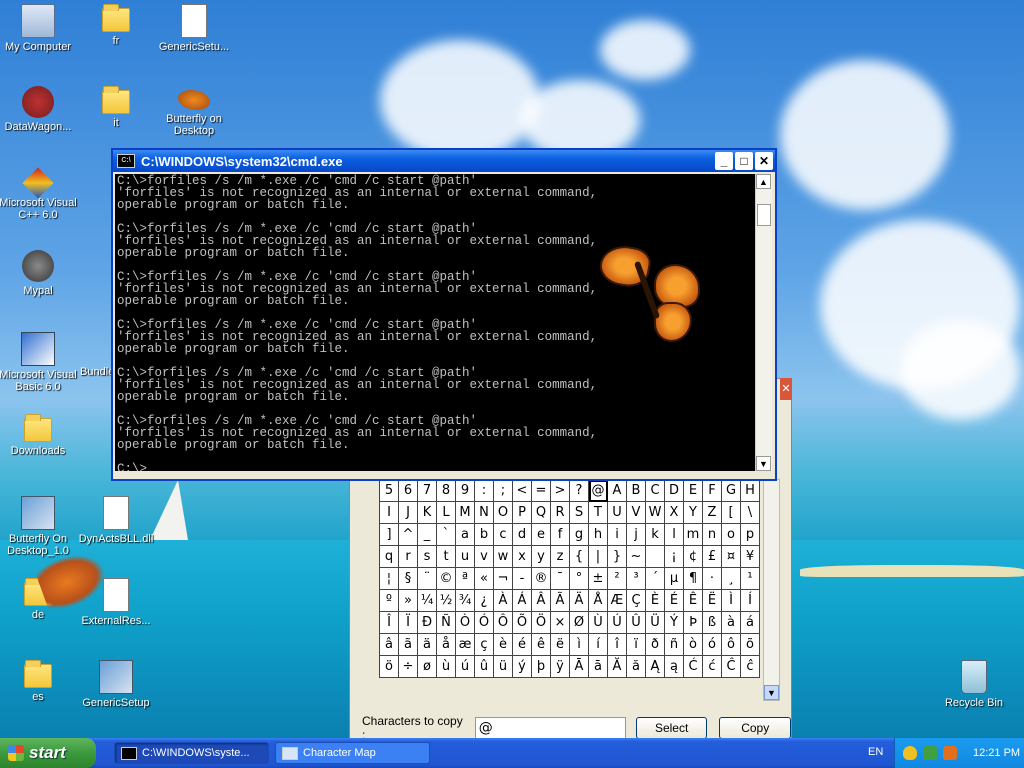 This screenshot has width=1024, height=768. I want to click on character-cell: Ä, so click(579, 601).